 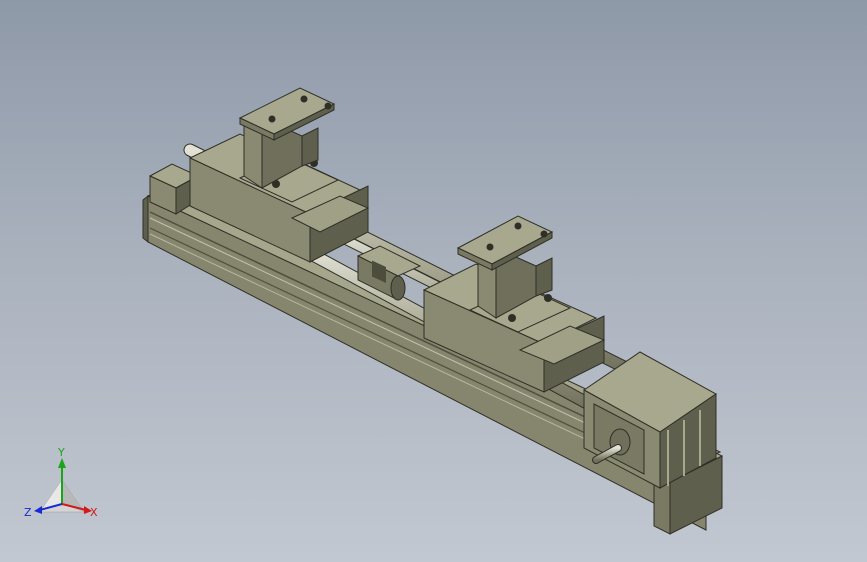 I want to click on y-axis-arrow, so click(x=62, y=463).